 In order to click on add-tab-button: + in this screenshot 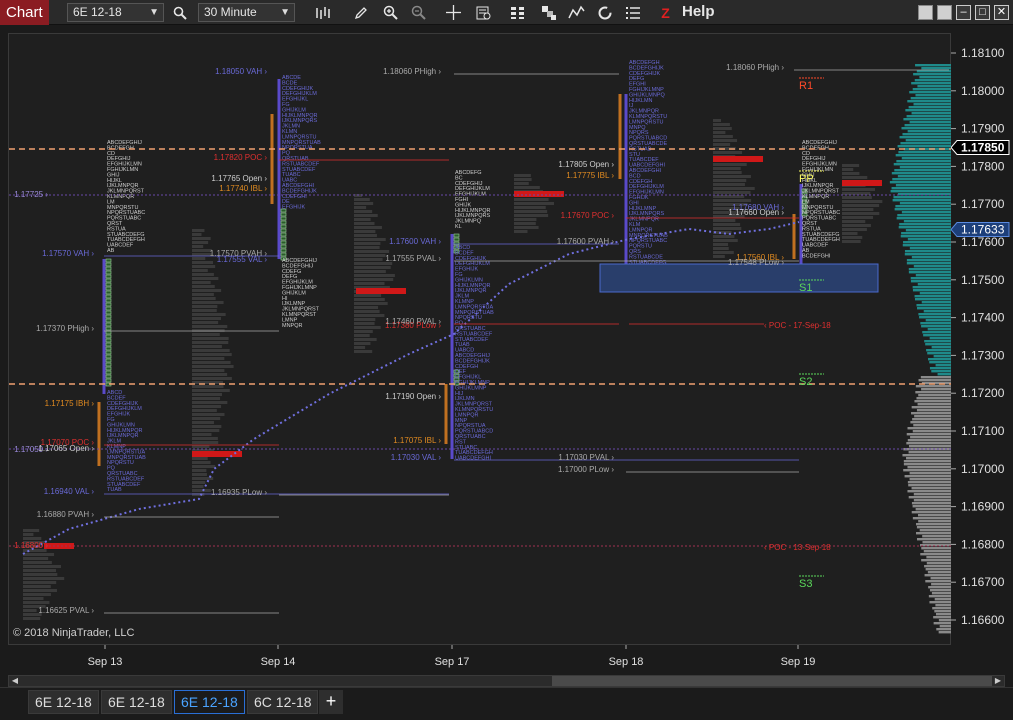, I will do `click(331, 702)`.